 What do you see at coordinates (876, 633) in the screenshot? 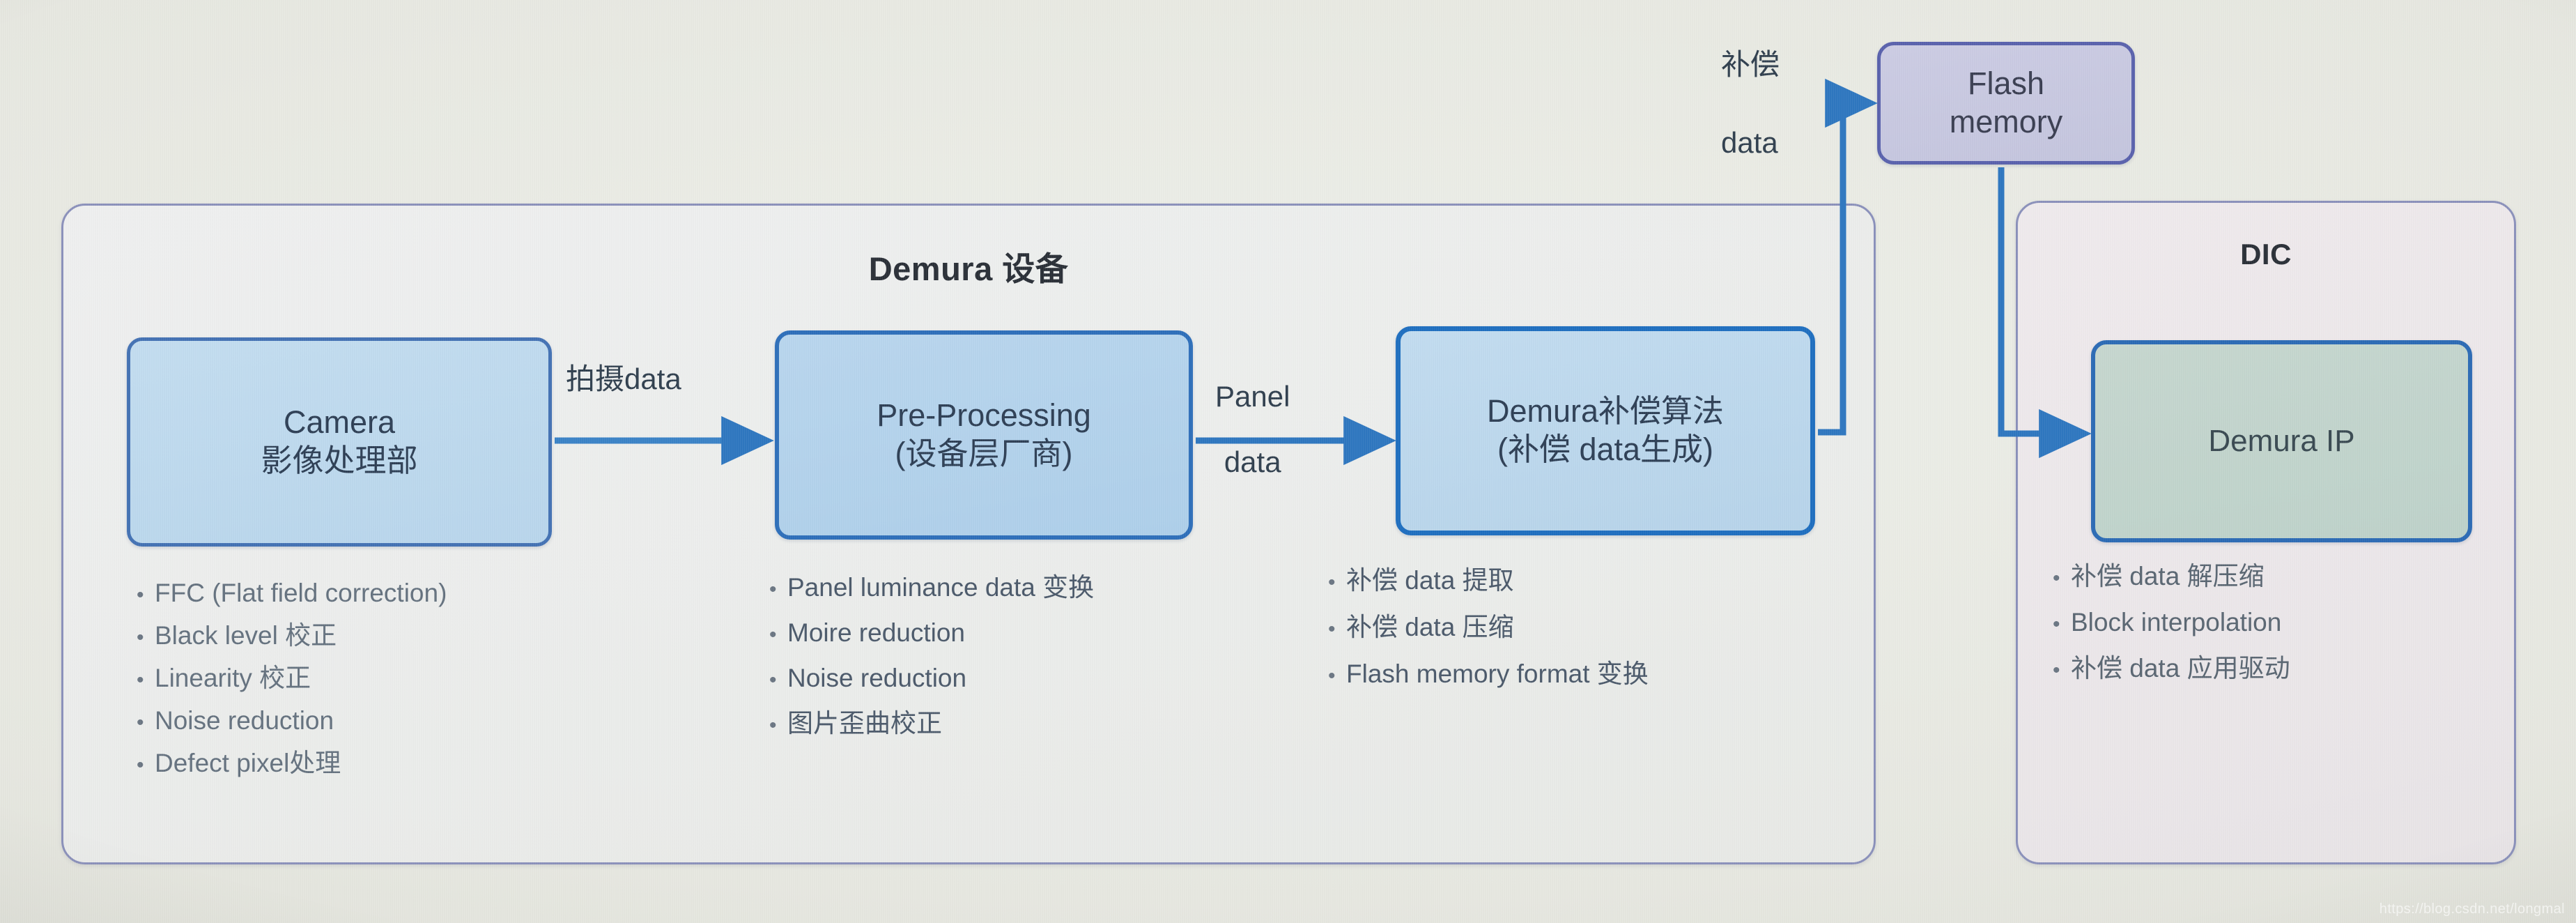
I see `list-item-label: Moire reduction` at bounding box center [876, 633].